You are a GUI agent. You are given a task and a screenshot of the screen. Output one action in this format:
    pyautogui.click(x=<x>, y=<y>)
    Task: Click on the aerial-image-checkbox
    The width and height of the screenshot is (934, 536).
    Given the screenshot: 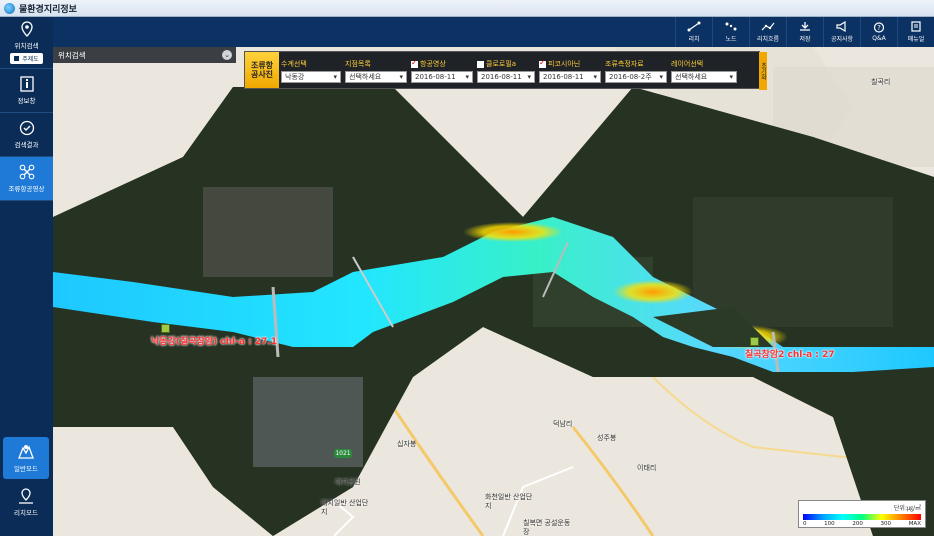 What is the action you would take?
    pyautogui.click(x=414, y=63)
    